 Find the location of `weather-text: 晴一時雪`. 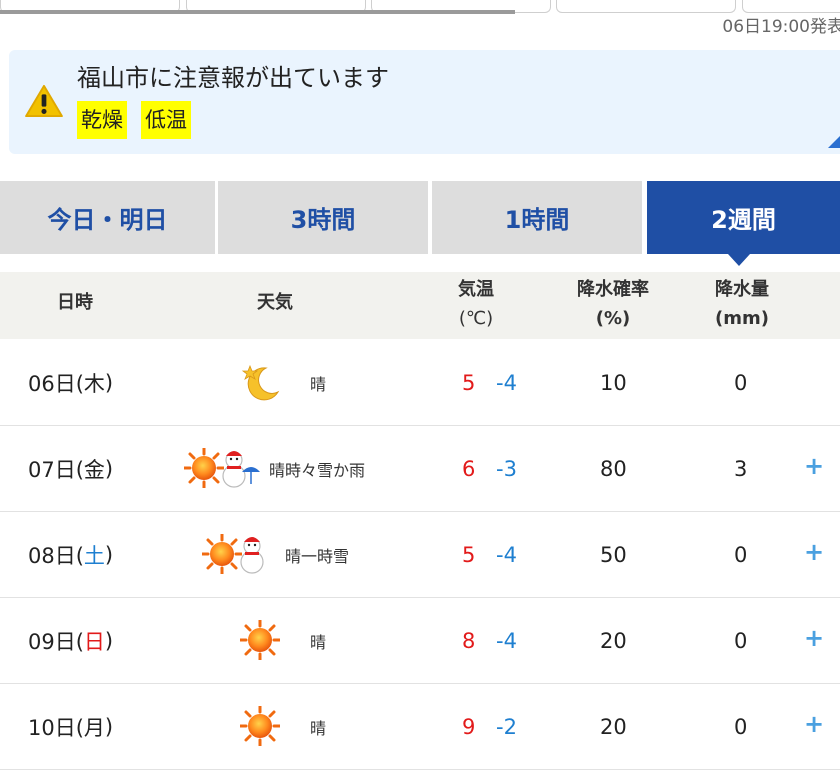

weather-text: 晴一時雪 is located at coordinates (317, 556).